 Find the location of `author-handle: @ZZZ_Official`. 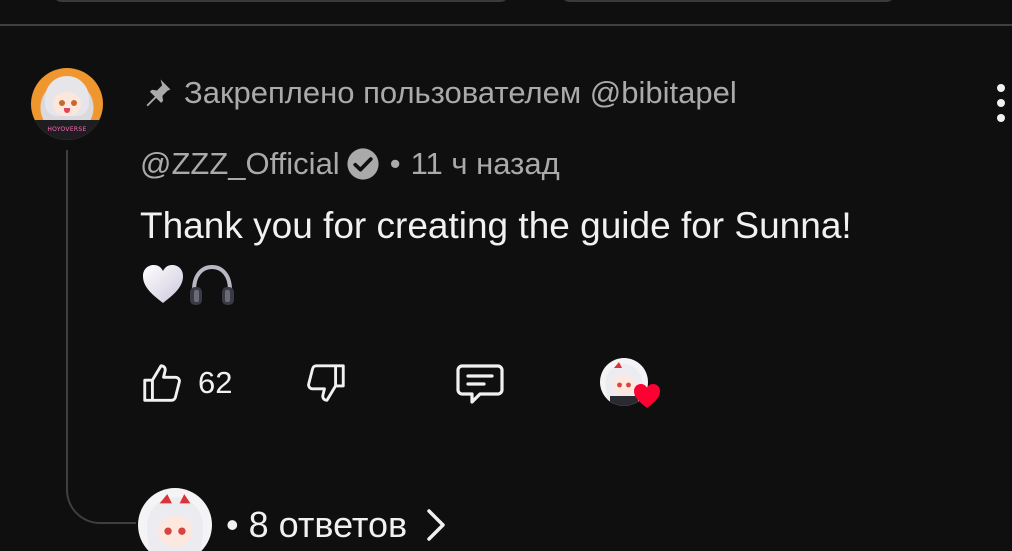

author-handle: @ZZZ_Official is located at coordinates (240, 164).